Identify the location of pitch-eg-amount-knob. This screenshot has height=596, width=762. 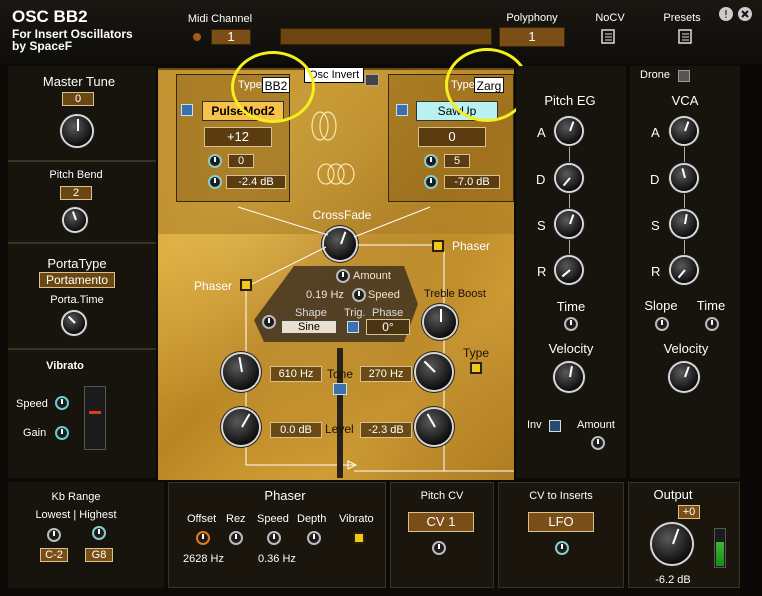
(598, 443).